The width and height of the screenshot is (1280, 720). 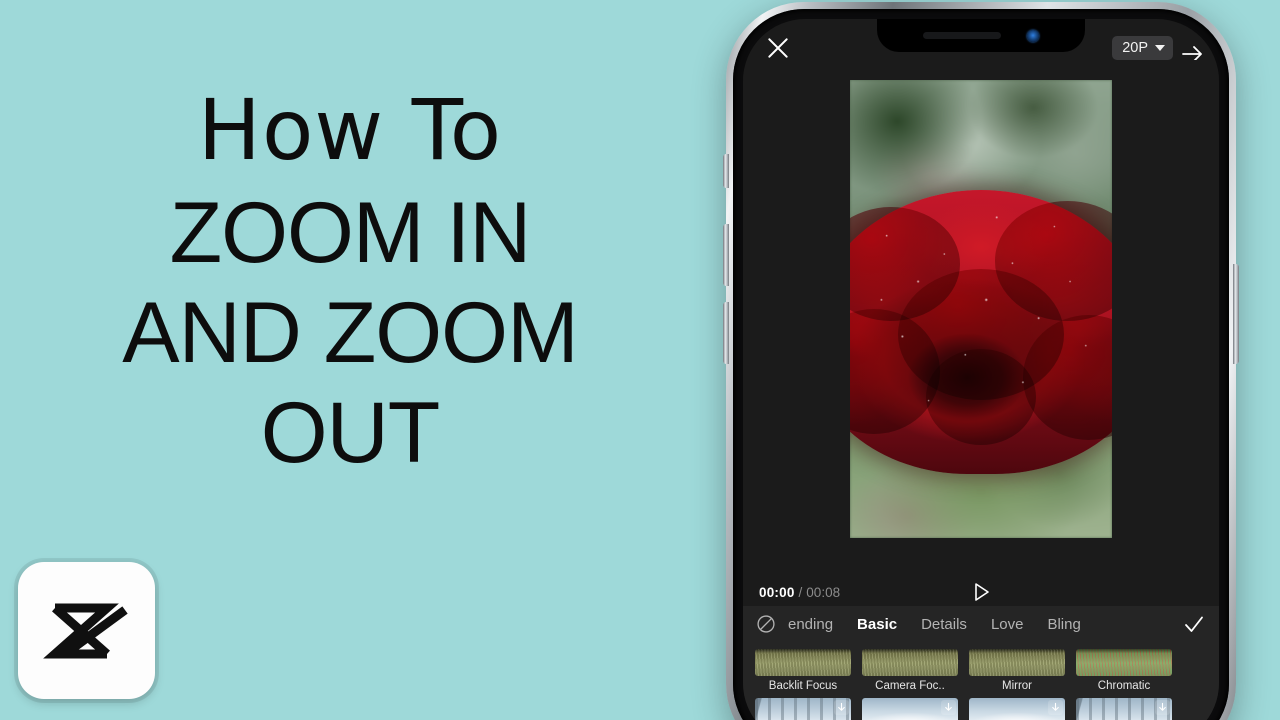 I want to click on effect-label: Chromatic, so click(x=1124, y=686).